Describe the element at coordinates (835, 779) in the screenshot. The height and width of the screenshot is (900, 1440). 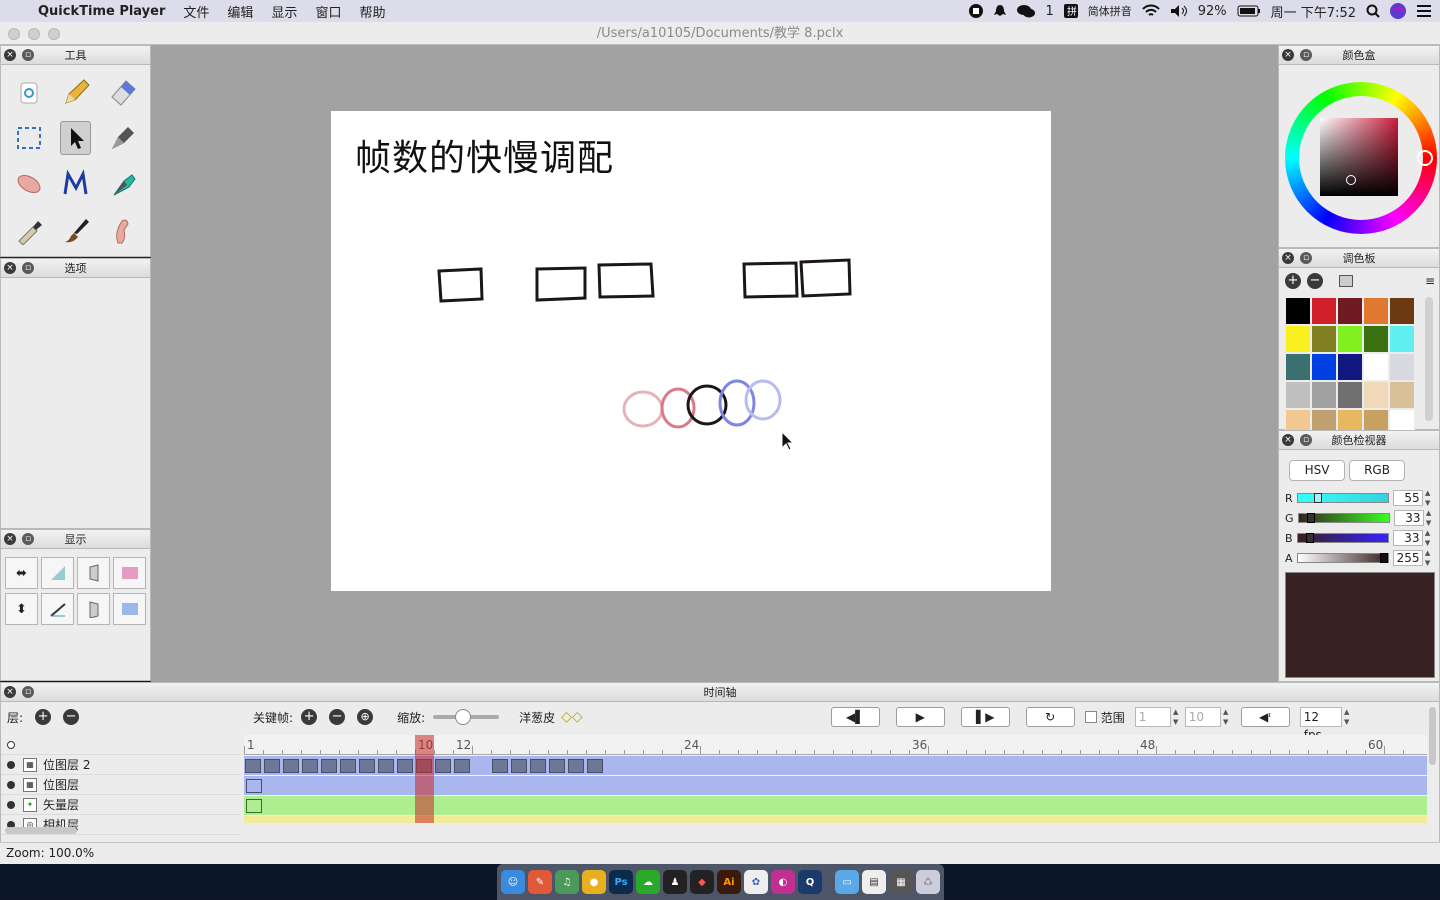
I see `frame-grid: 1101224364860` at that location.